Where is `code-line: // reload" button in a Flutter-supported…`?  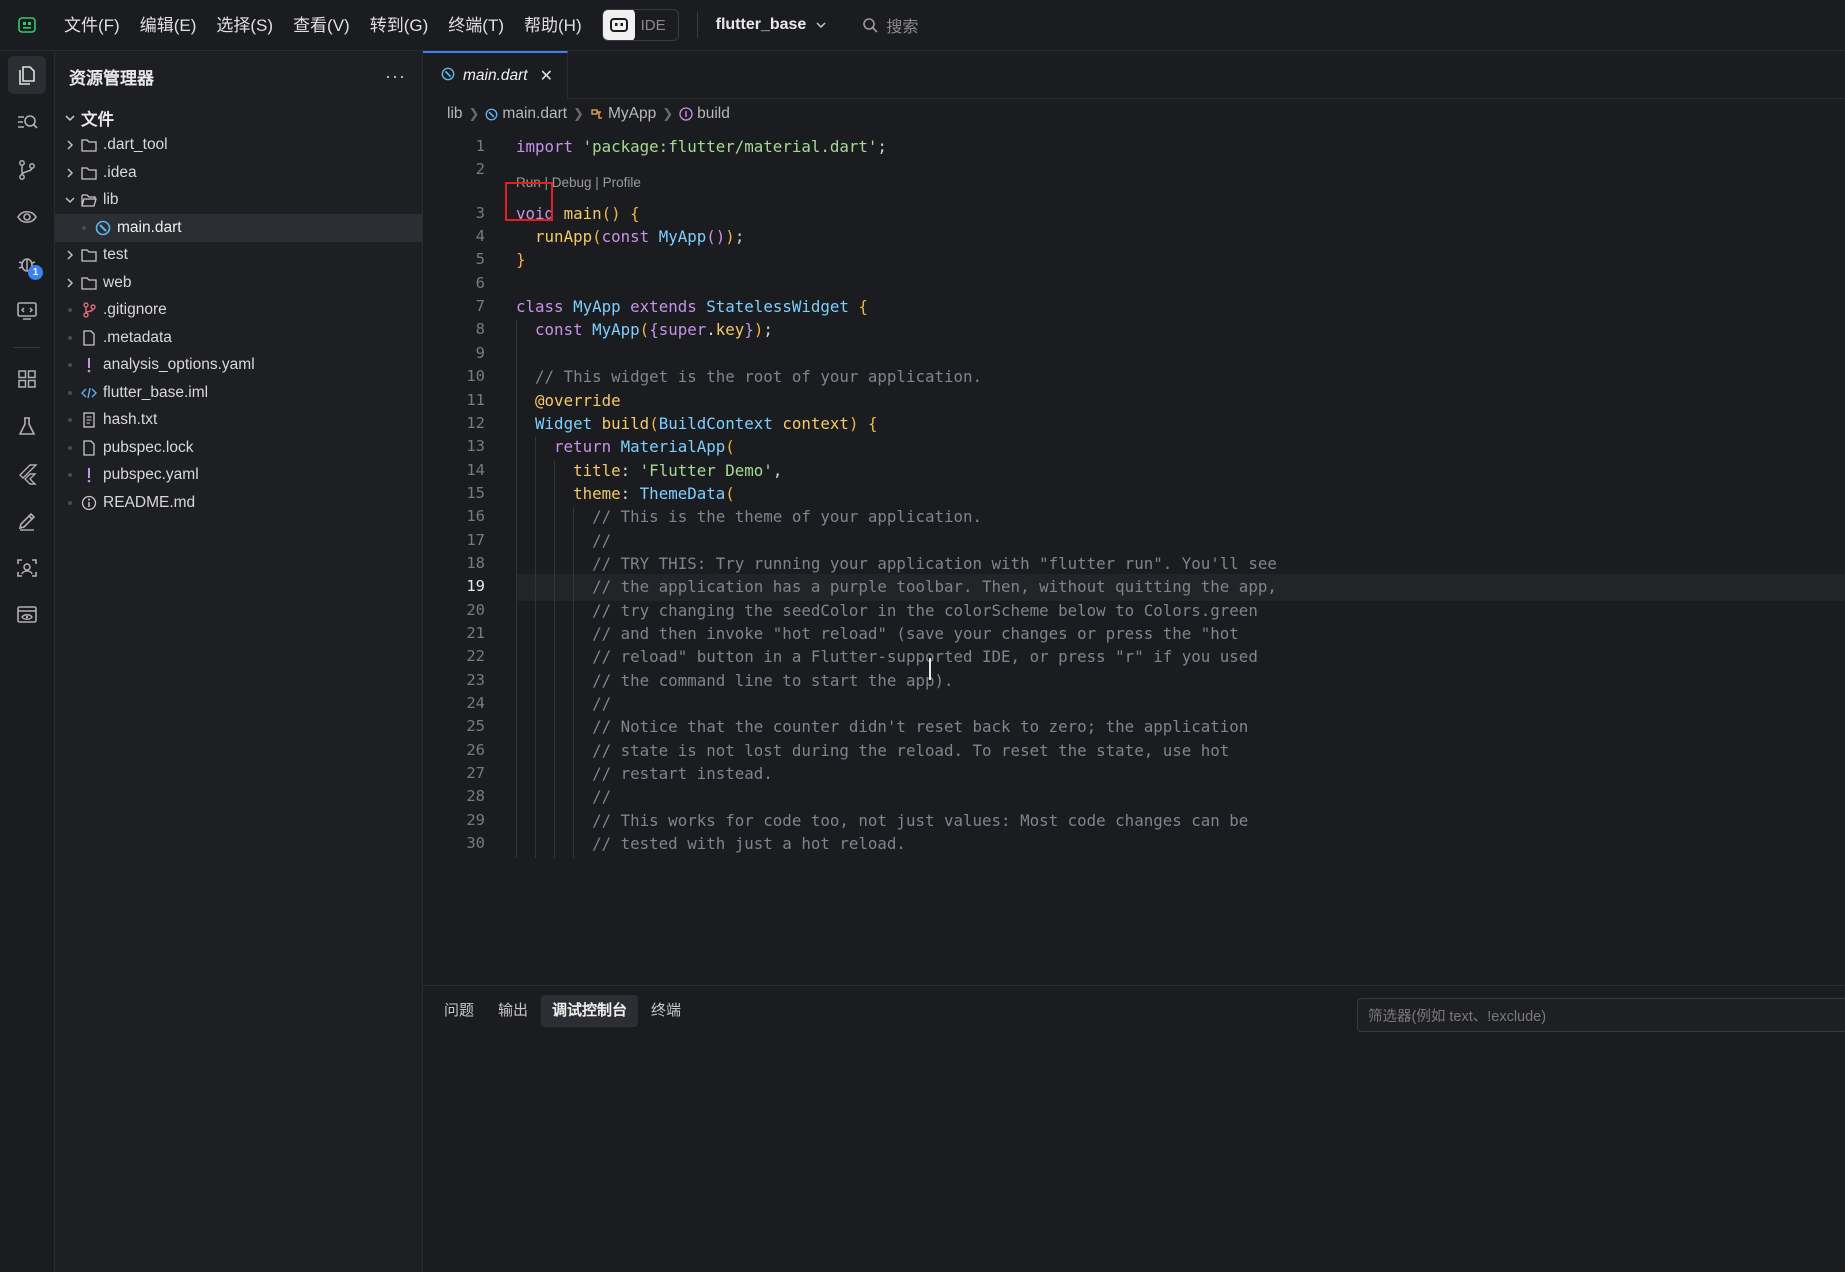
code-line: // reload" button in a Flutter-supported… is located at coordinates (925, 657).